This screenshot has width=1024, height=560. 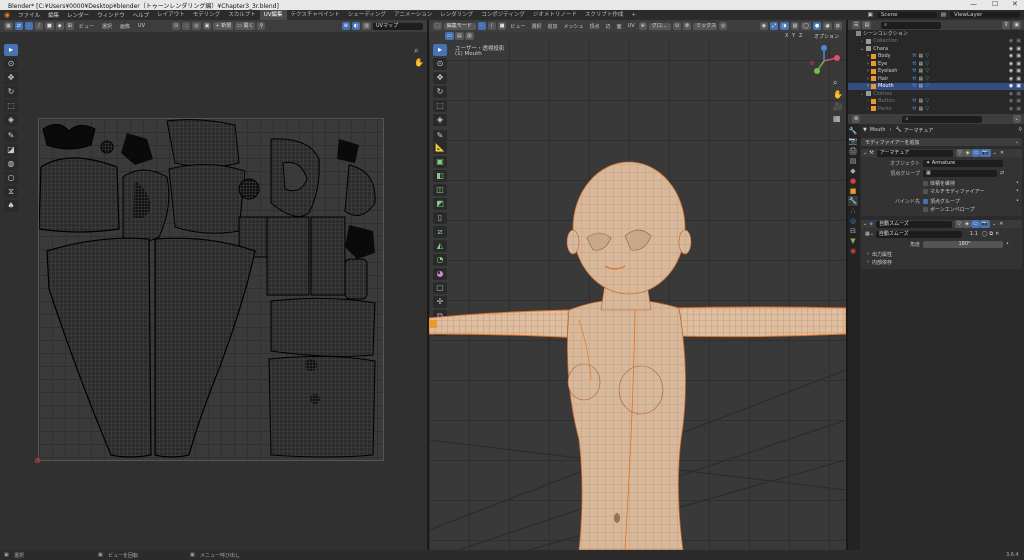 I want to click on smooth-oncage-icon: ◈, so click(x=967, y=224).